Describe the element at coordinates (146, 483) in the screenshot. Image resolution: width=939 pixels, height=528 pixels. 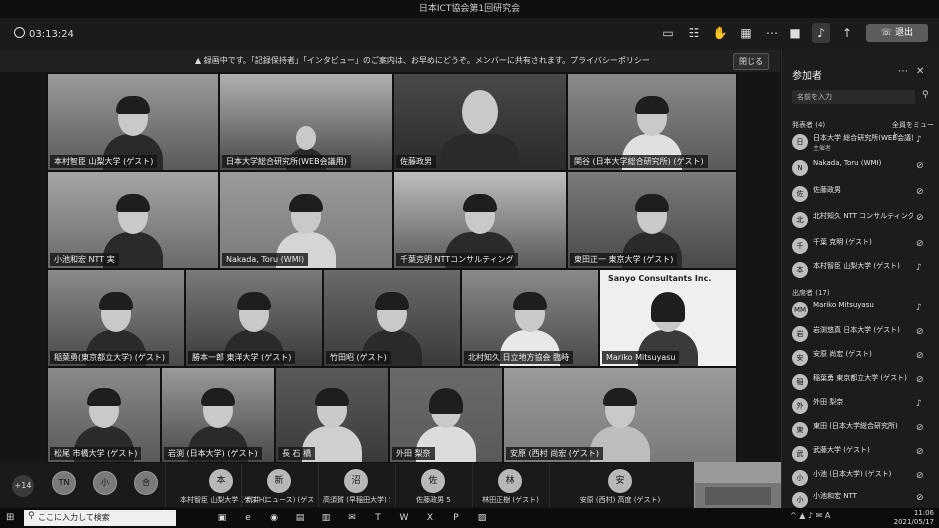
I see `participant-chip: 合` at that location.